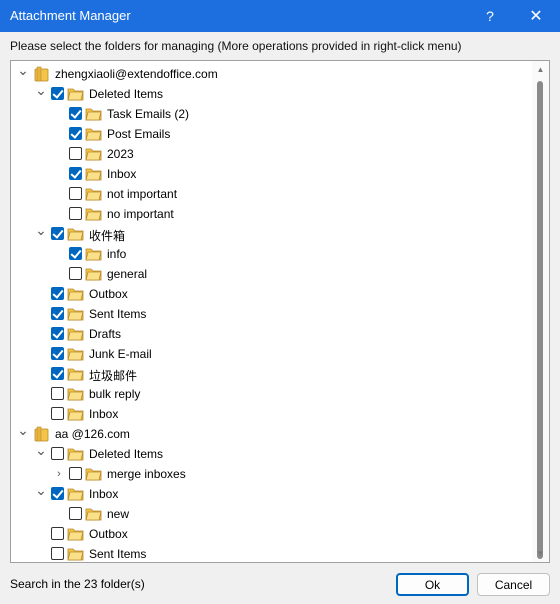  I want to click on close-button: ✕, so click(536, 16).